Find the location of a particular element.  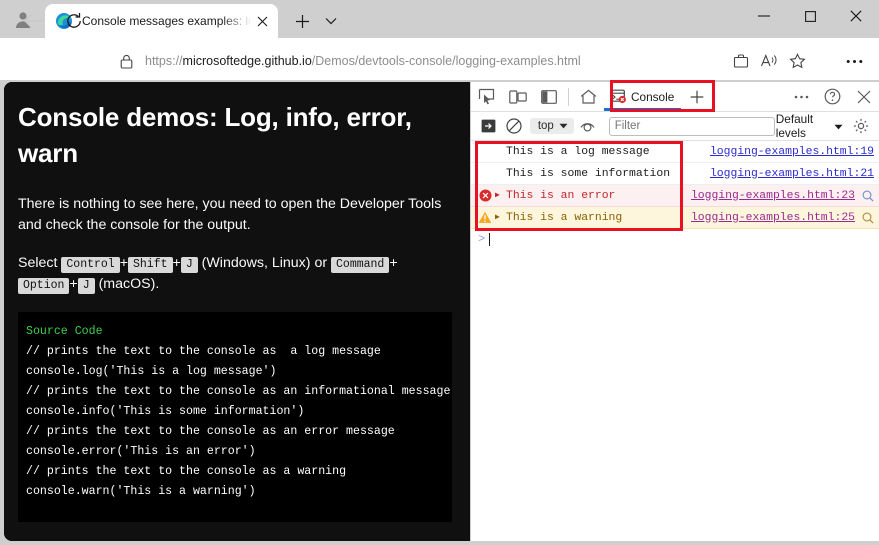

console-settings-gear-icon is located at coordinates (860, 126).